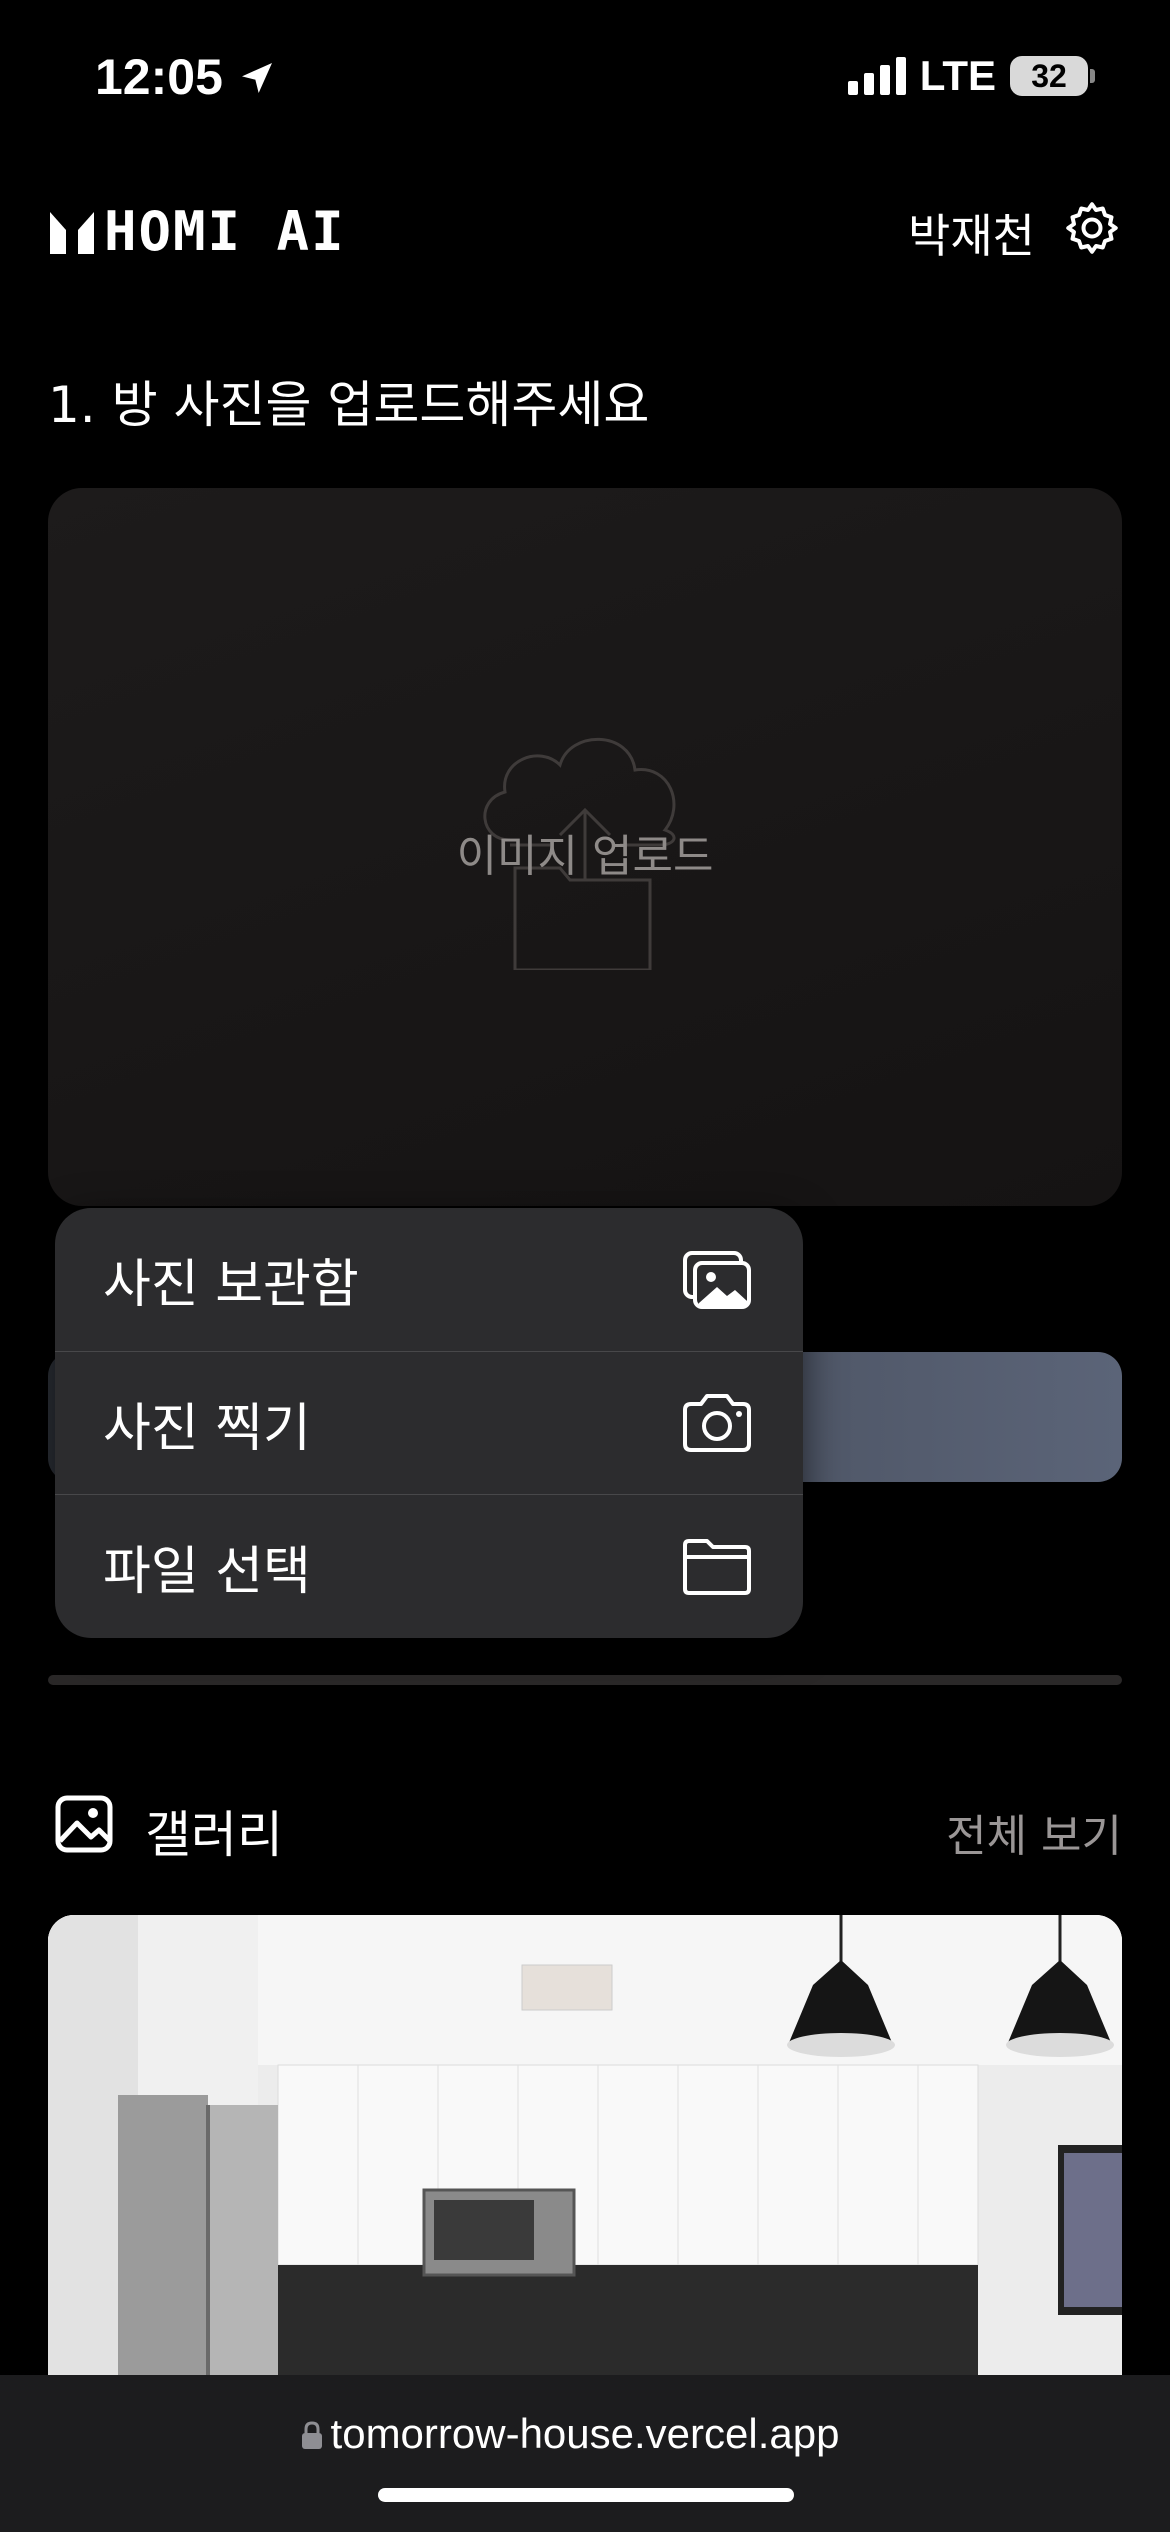 The width and height of the screenshot is (1170, 2532). I want to click on menu-item-photo-library: 사진 보관함, so click(429, 1279).